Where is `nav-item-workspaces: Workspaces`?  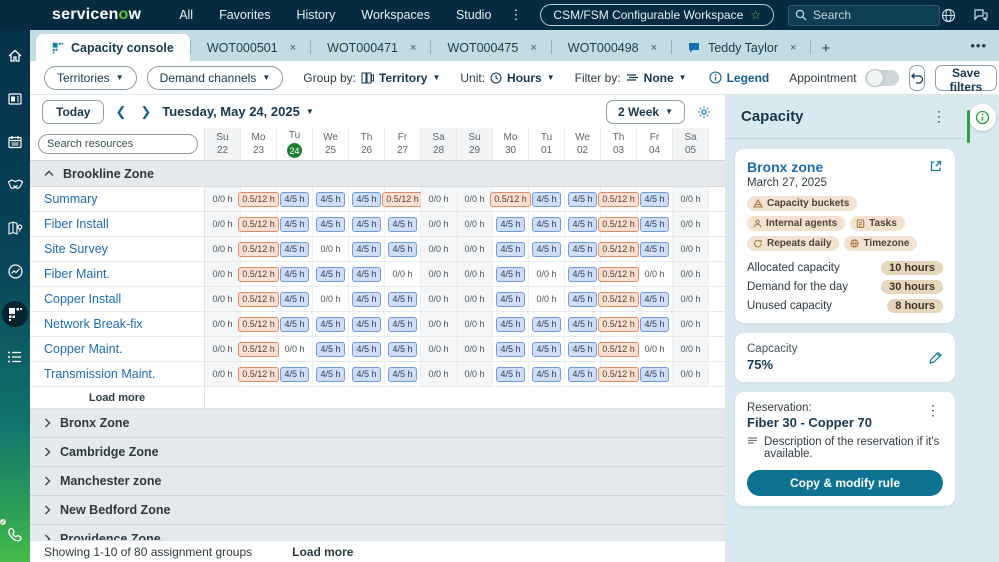 nav-item-workspaces: Workspaces is located at coordinates (395, 15).